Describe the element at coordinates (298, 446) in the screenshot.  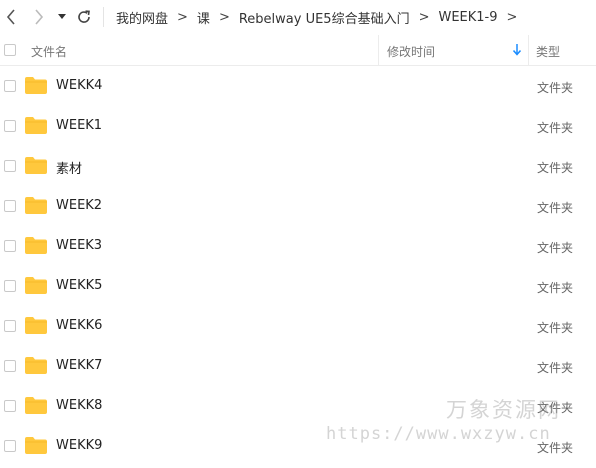
I see `table-row: WEKK9 文件夹` at that location.